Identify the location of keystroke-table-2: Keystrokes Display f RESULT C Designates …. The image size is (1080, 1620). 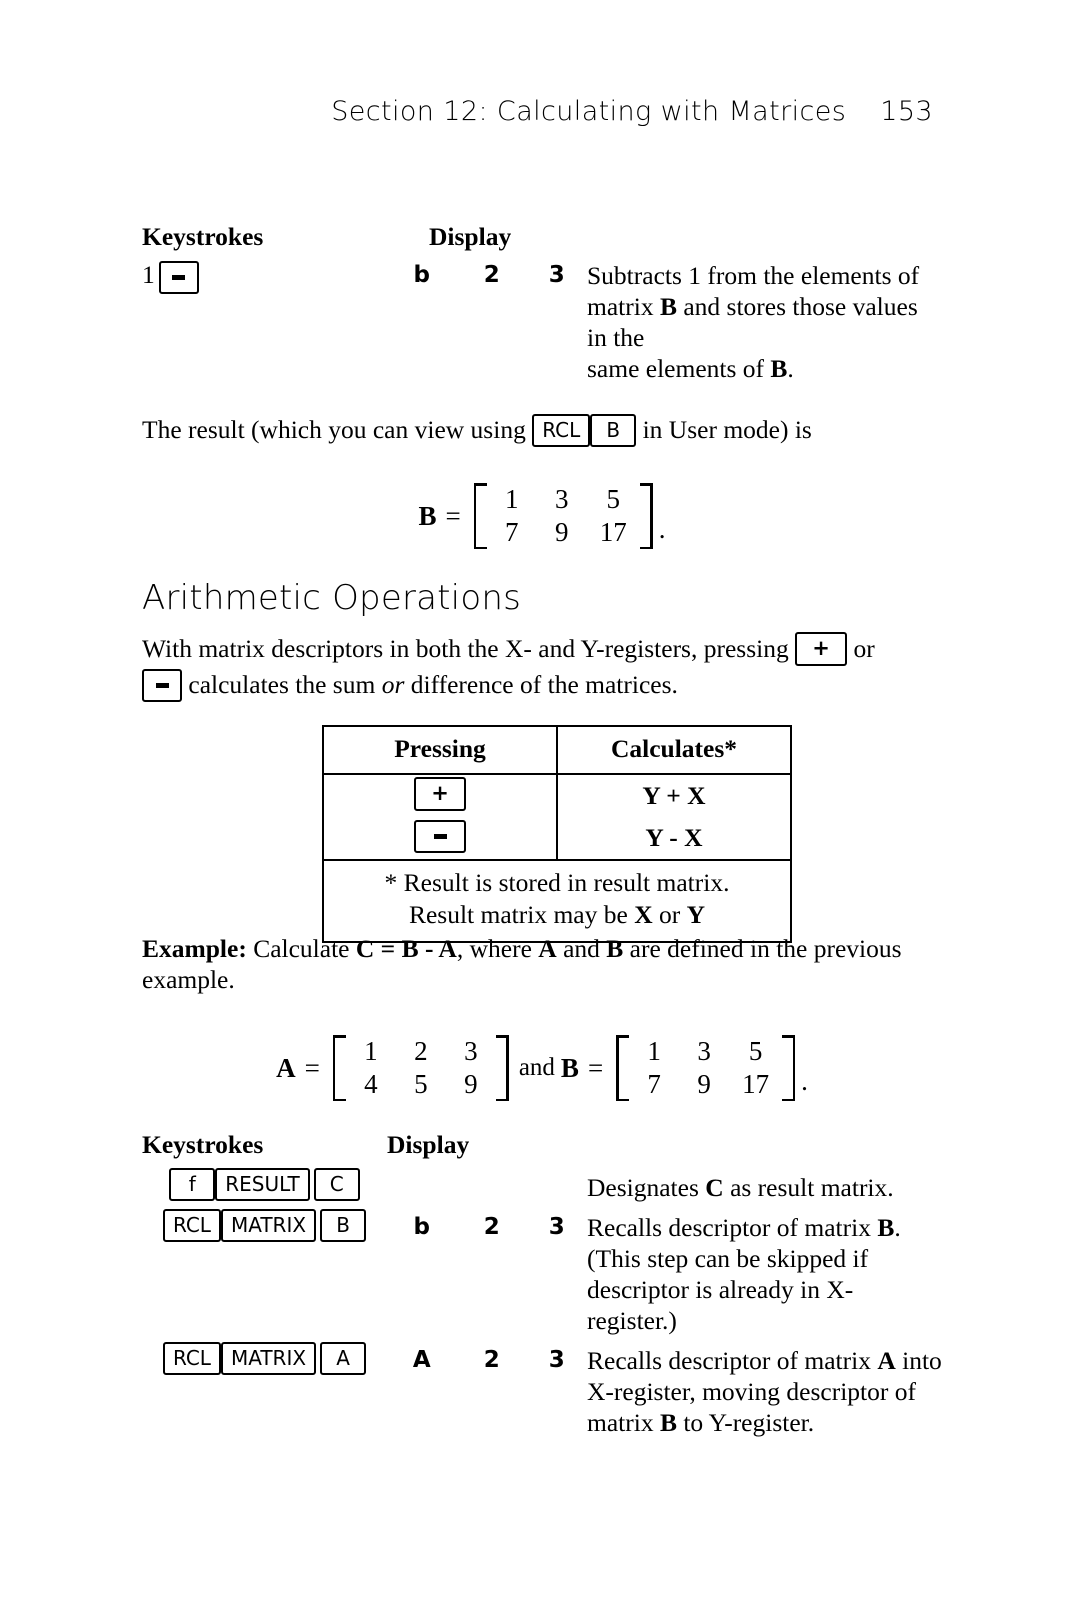
(542, 1284).